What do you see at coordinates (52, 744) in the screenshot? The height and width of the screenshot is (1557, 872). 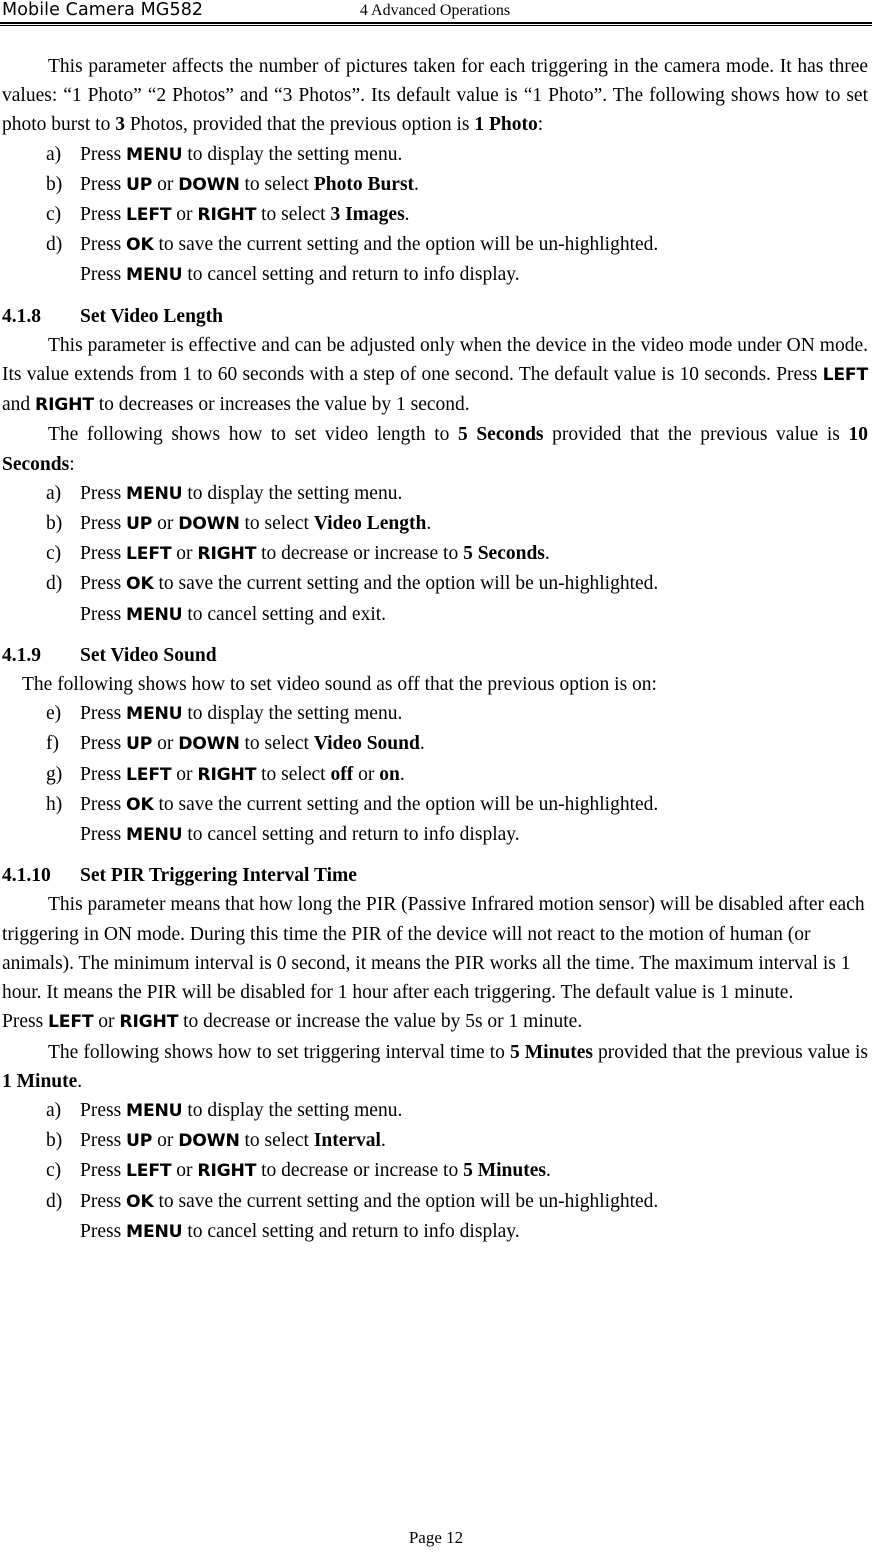 I see `list-marker: f)` at bounding box center [52, 744].